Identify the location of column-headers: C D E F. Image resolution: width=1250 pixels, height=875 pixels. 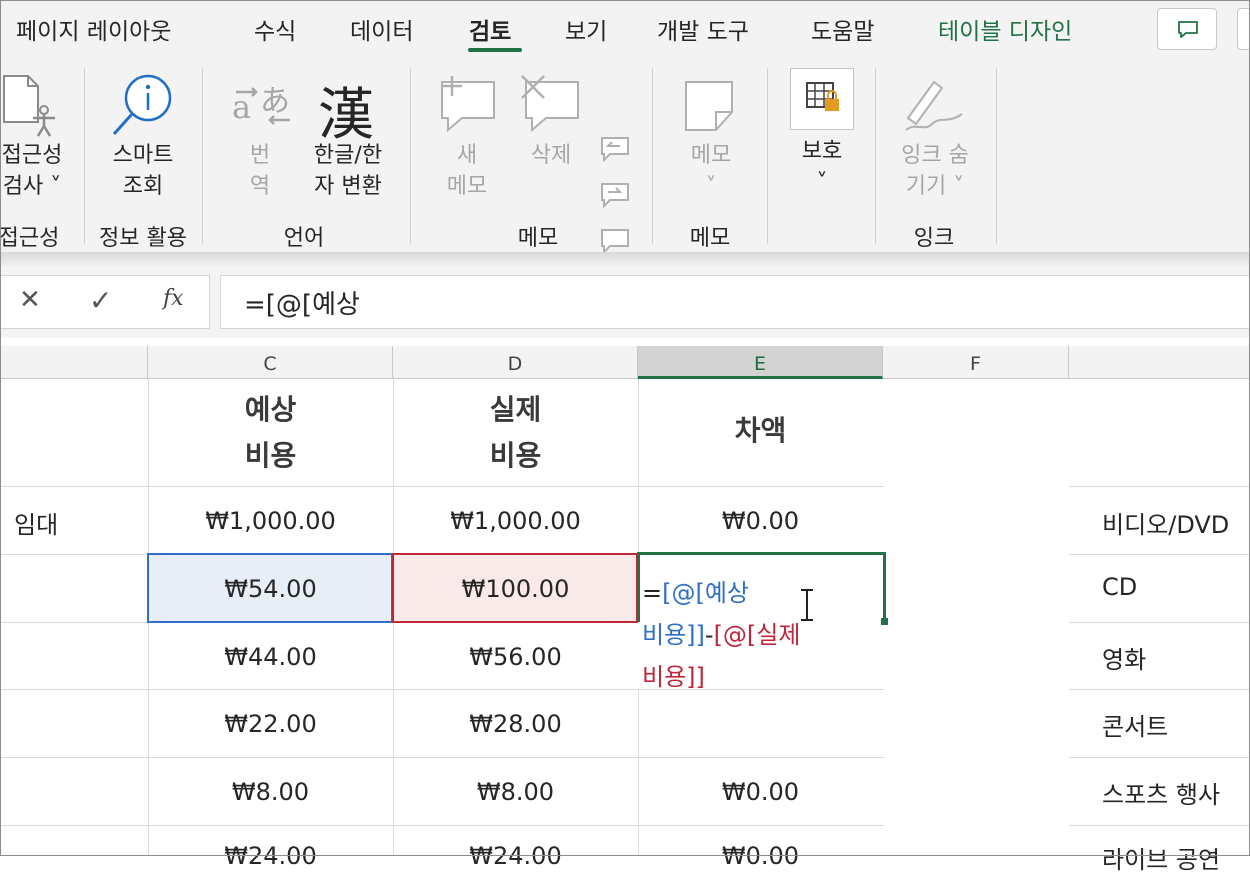
(625, 362).